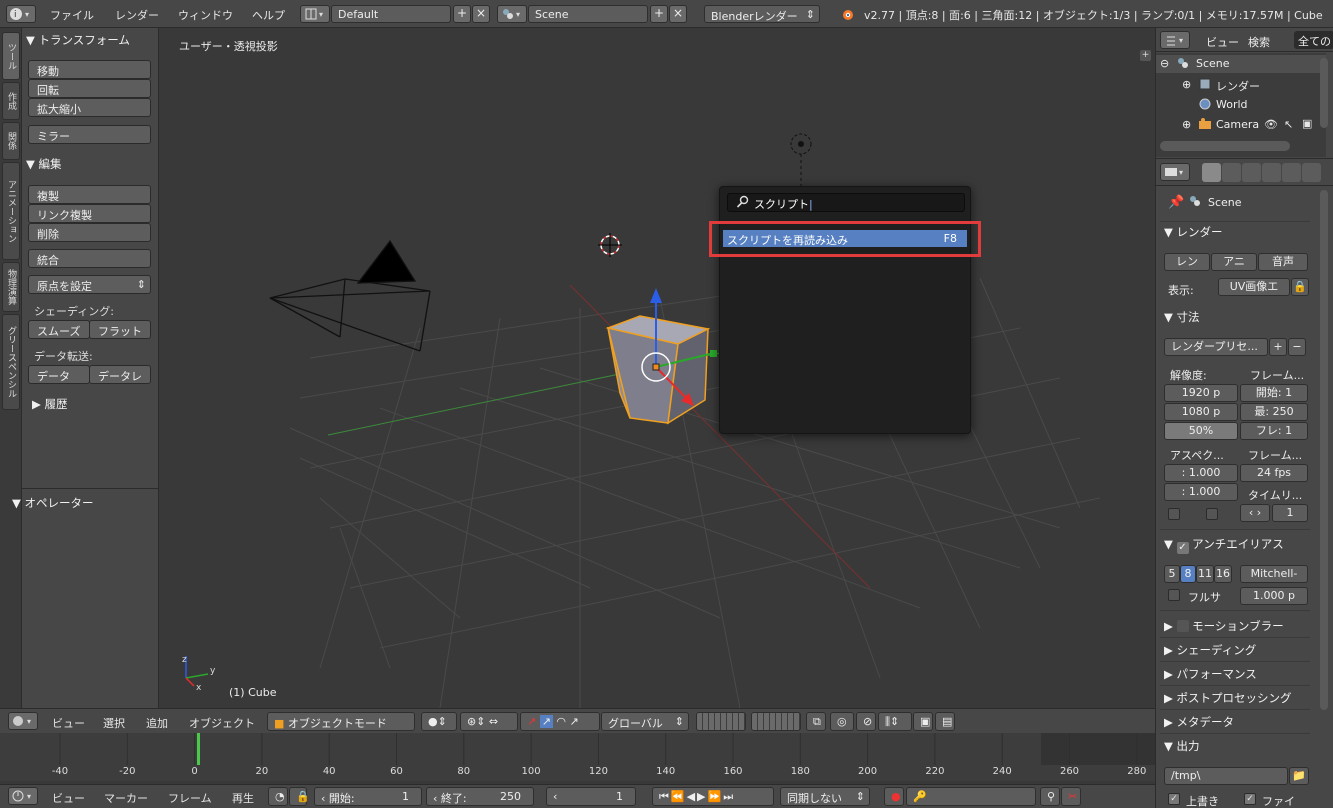 The image size is (1333, 808). What do you see at coordinates (591, 796) in the screenshot?
I see `current-frame-field: ‹ 1` at bounding box center [591, 796].